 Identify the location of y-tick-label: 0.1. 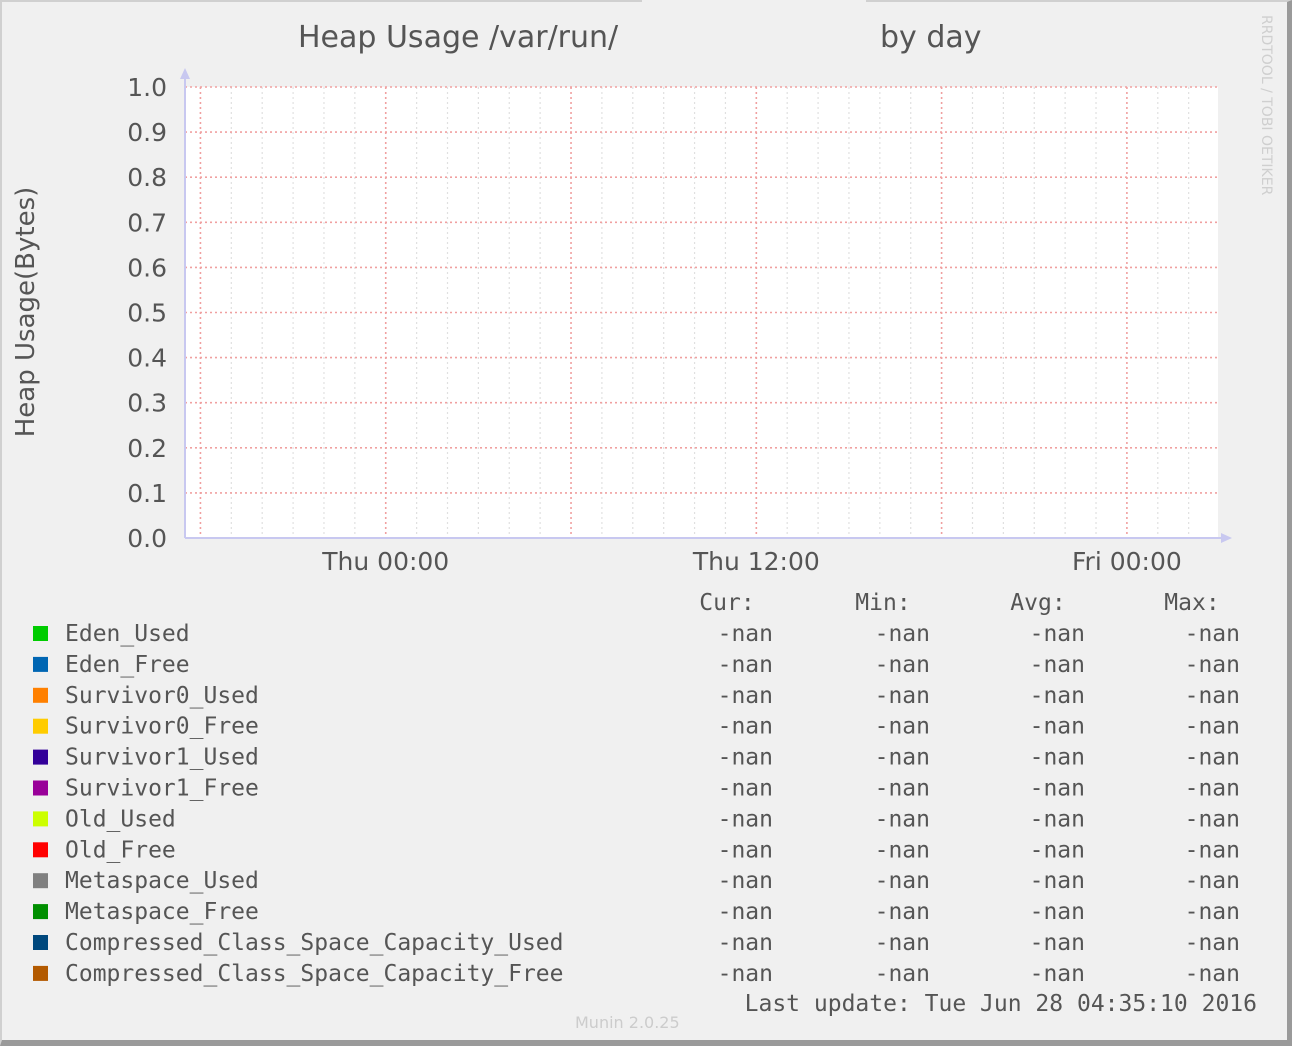
(147, 493).